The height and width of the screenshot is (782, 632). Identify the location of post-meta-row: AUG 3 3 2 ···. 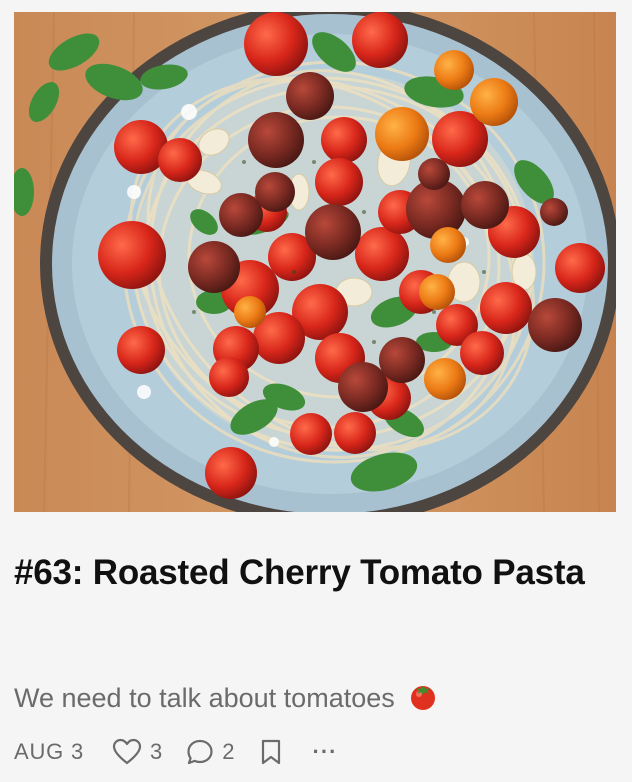
(176, 752).